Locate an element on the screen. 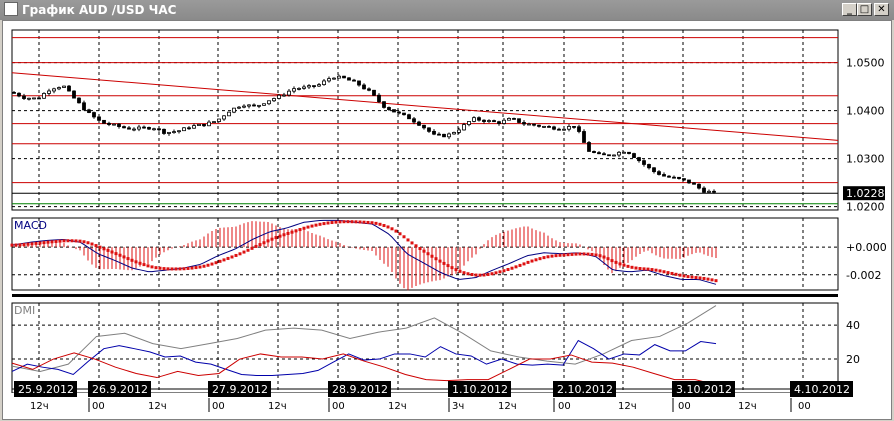 Image resolution: width=894 pixels, height=421 pixels. date-label: 28.9.2012 is located at coordinates (360, 389).